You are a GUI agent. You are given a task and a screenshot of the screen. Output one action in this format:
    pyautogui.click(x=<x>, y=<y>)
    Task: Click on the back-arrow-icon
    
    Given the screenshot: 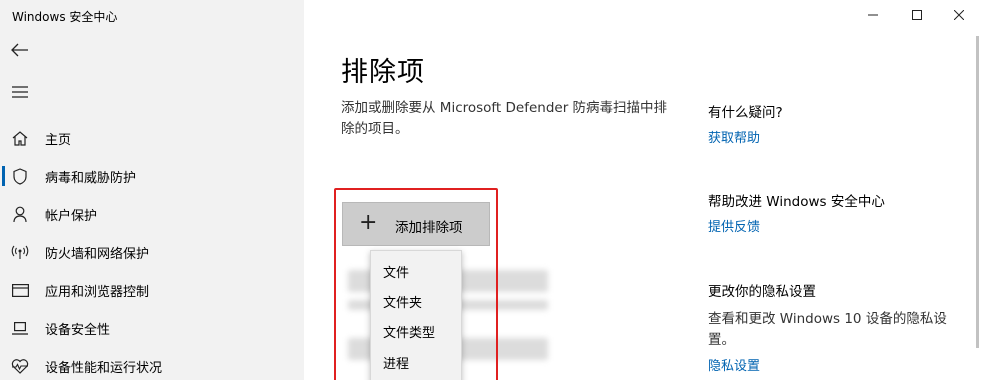 What is the action you would take?
    pyautogui.click(x=19, y=50)
    